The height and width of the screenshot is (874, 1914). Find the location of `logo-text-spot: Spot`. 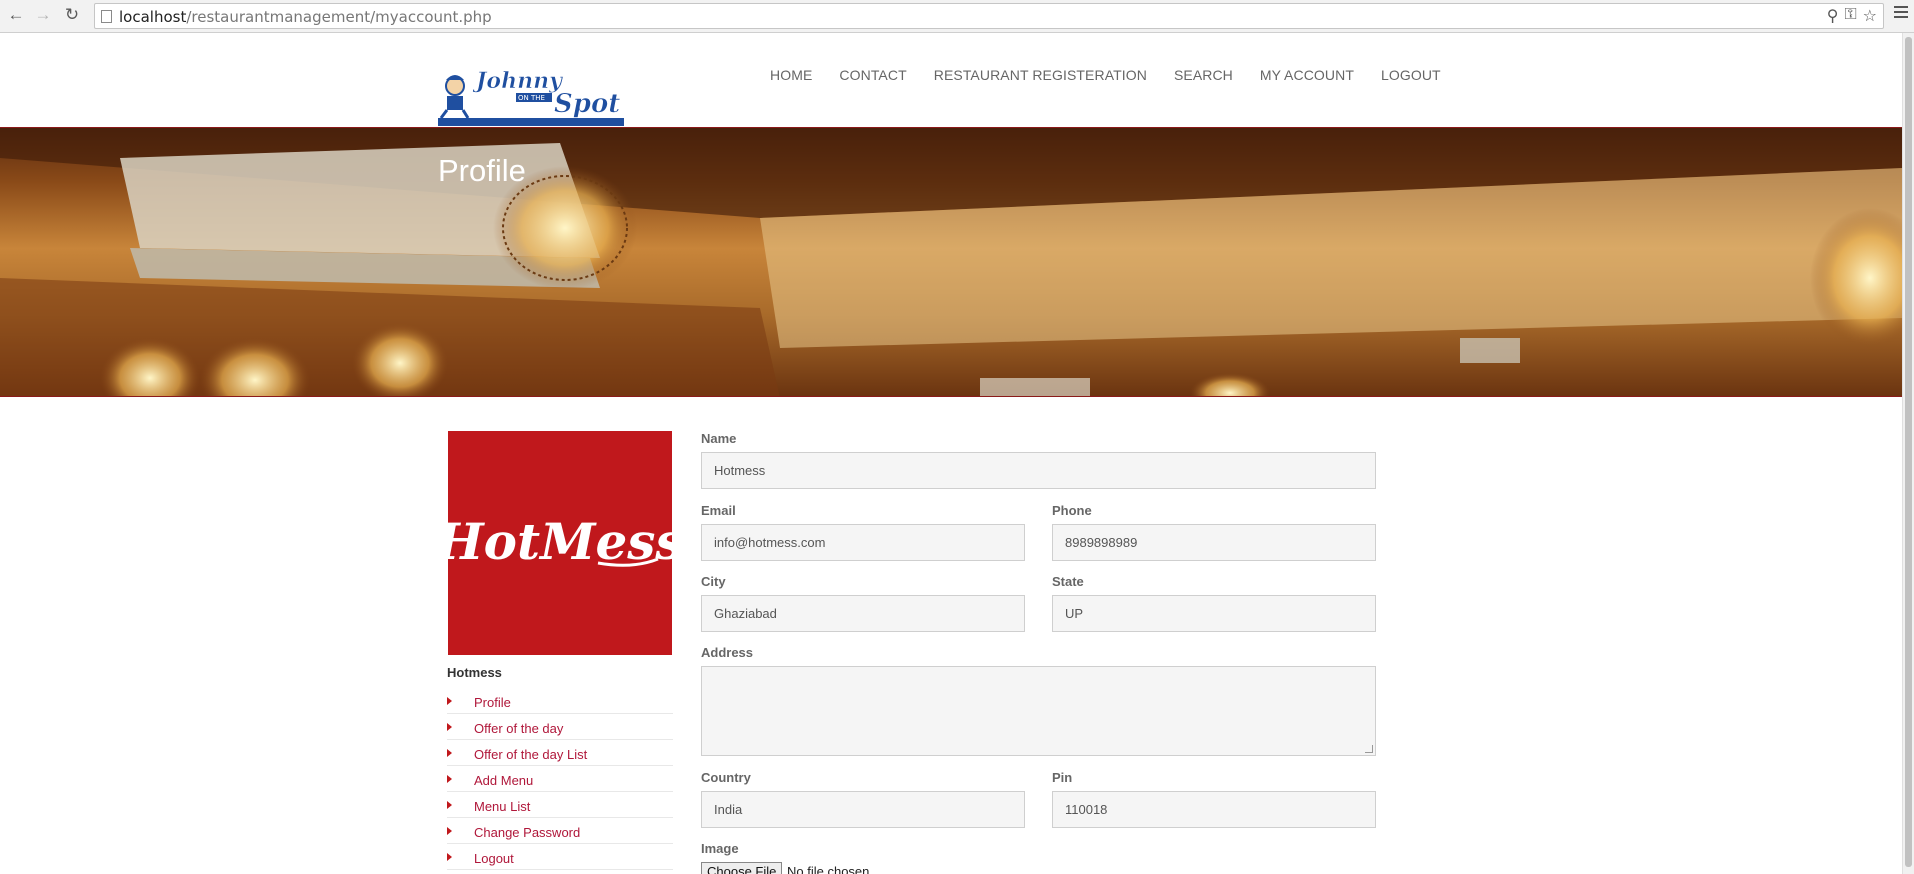

logo-text-spot: Spot is located at coordinates (587, 104).